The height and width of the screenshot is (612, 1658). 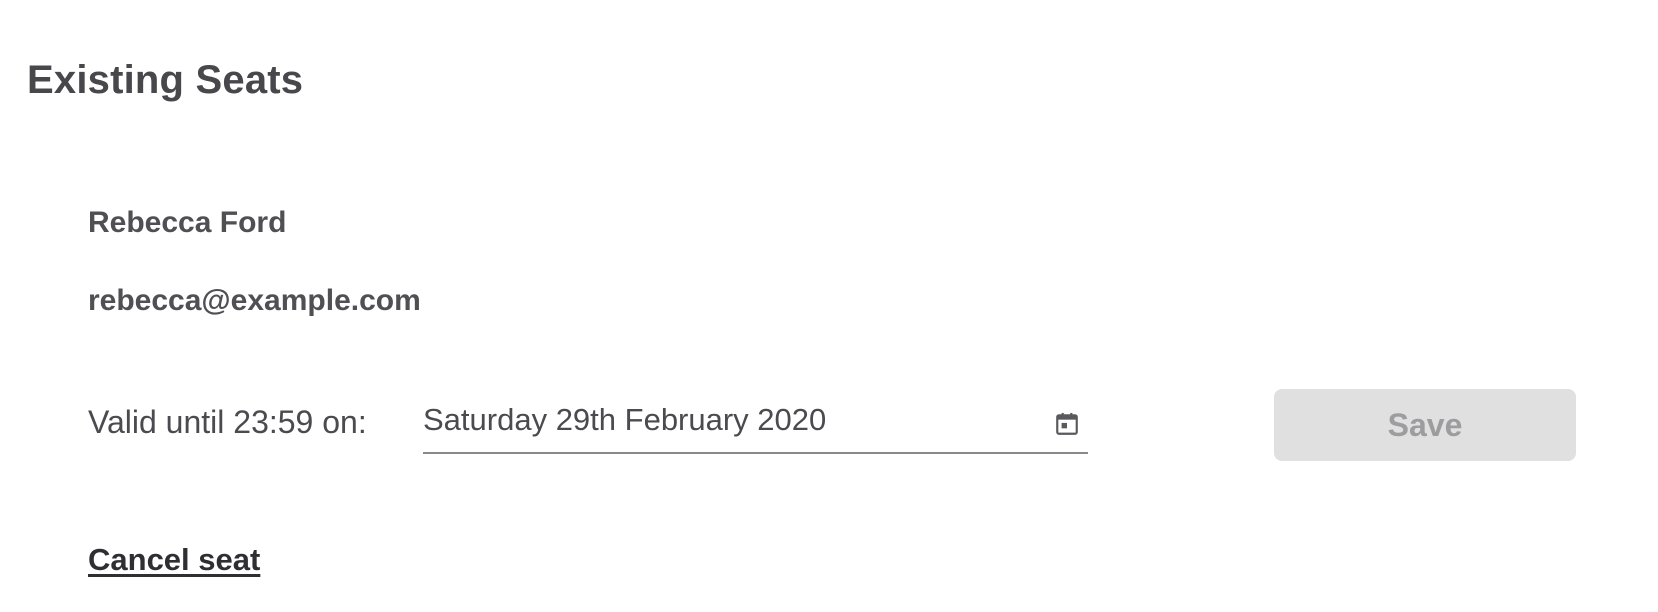 I want to click on save-button: Save, so click(x=1425, y=425).